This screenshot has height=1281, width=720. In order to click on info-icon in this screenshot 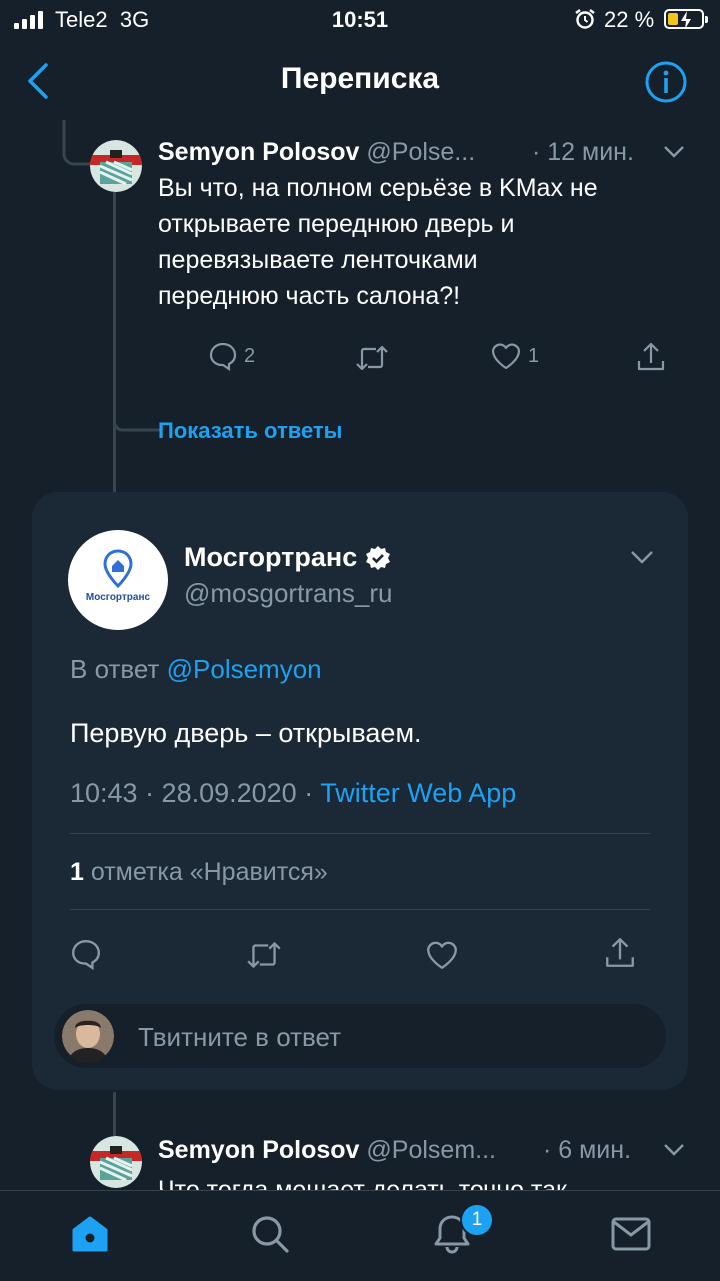, I will do `click(666, 82)`.